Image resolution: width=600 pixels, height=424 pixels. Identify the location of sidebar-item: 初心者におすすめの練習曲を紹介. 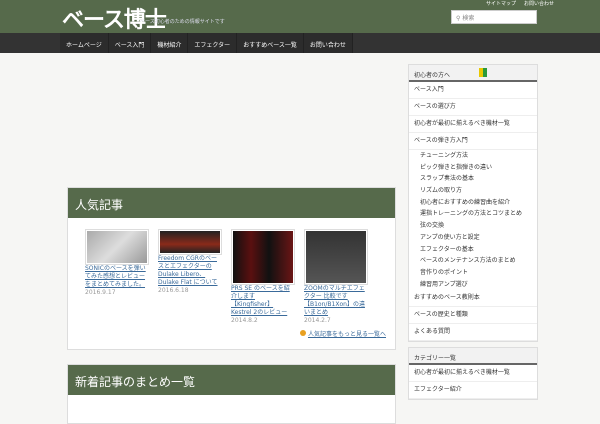
(473, 203).